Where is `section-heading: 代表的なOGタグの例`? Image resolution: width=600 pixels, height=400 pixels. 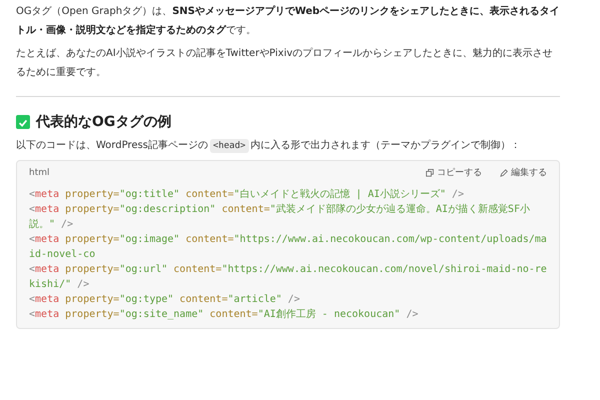 section-heading: 代表的なOGタグの例 is located at coordinates (104, 122).